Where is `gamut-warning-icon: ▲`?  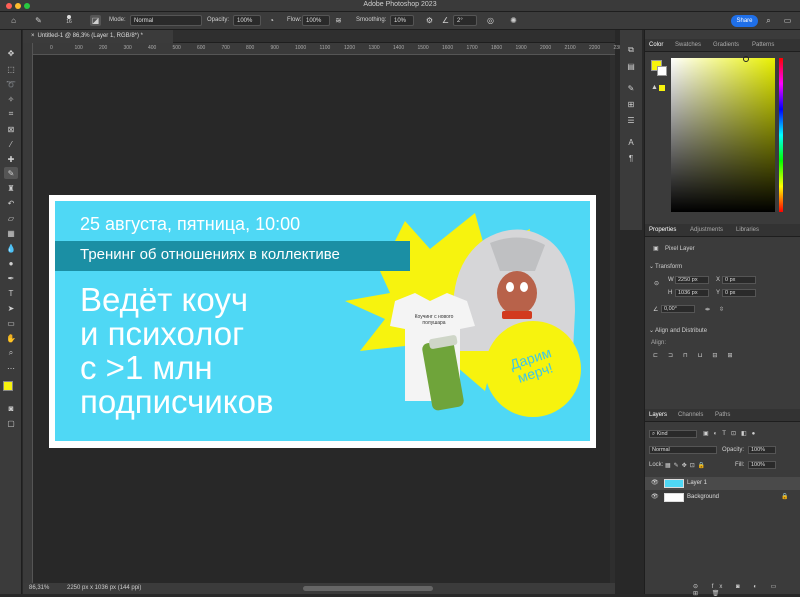 gamut-warning-icon: ▲ is located at coordinates (654, 87).